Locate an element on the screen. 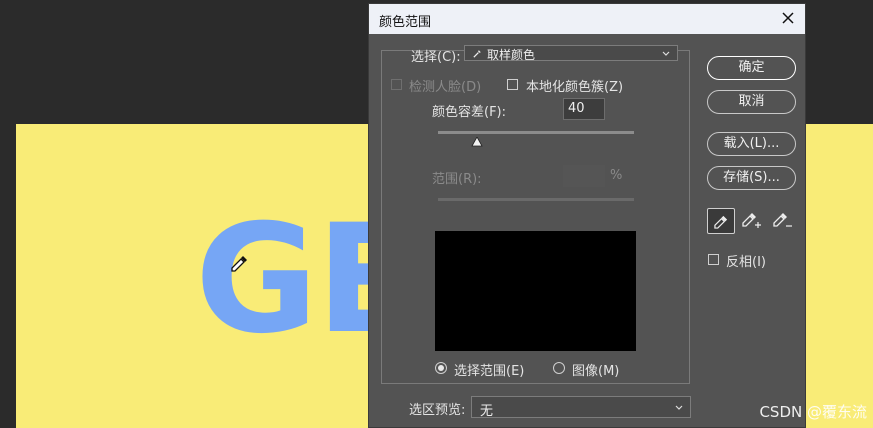 The height and width of the screenshot is (428, 873). preview-label: 选区预览: is located at coordinates (437, 410).